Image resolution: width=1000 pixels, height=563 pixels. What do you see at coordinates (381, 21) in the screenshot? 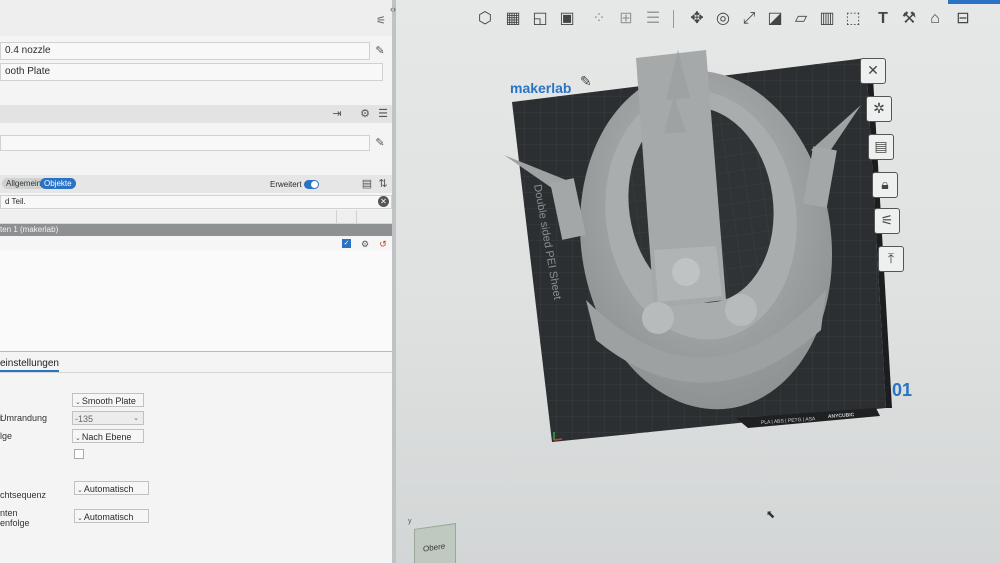
I see `settings-sliders-icon: ⚟` at bounding box center [381, 21].